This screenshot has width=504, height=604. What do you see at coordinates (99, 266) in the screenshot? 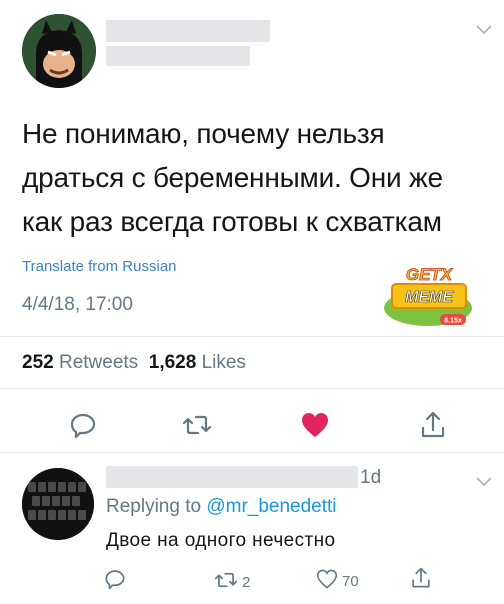
I see `translate-link: Translate from Russian` at bounding box center [99, 266].